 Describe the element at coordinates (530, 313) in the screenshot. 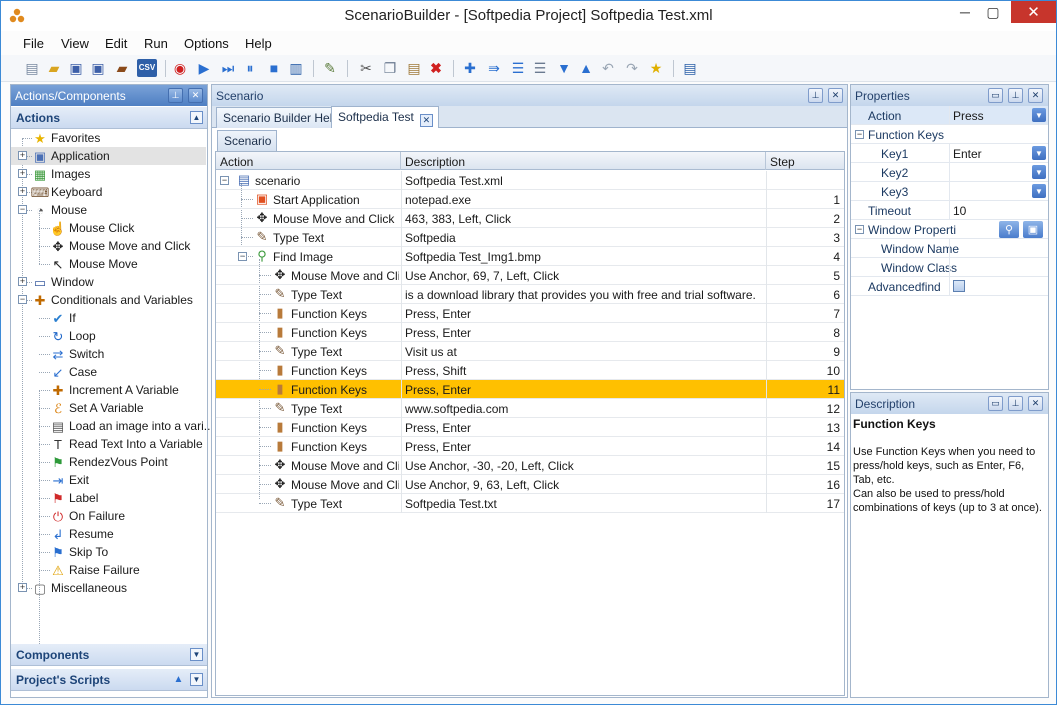

I see `table-row: ▮ Function Keys Press, Enter 7` at that location.